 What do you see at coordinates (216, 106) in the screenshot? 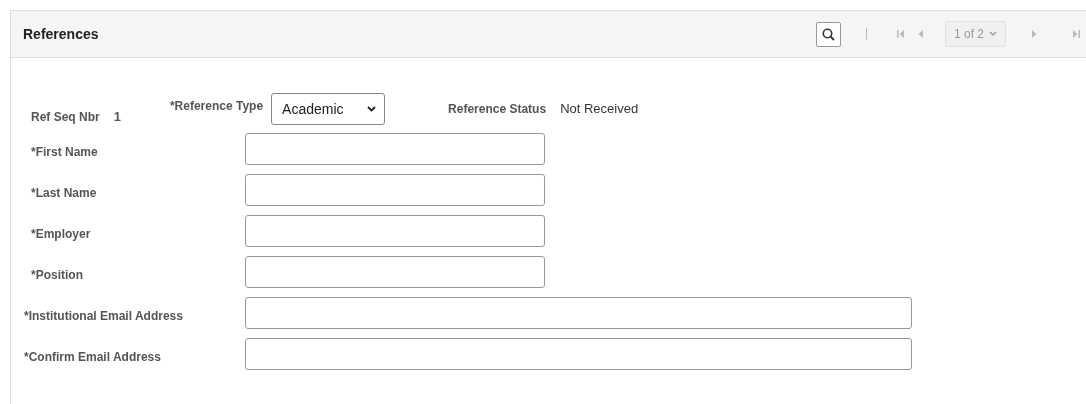
I see `field-label: *Reference Type` at bounding box center [216, 106].